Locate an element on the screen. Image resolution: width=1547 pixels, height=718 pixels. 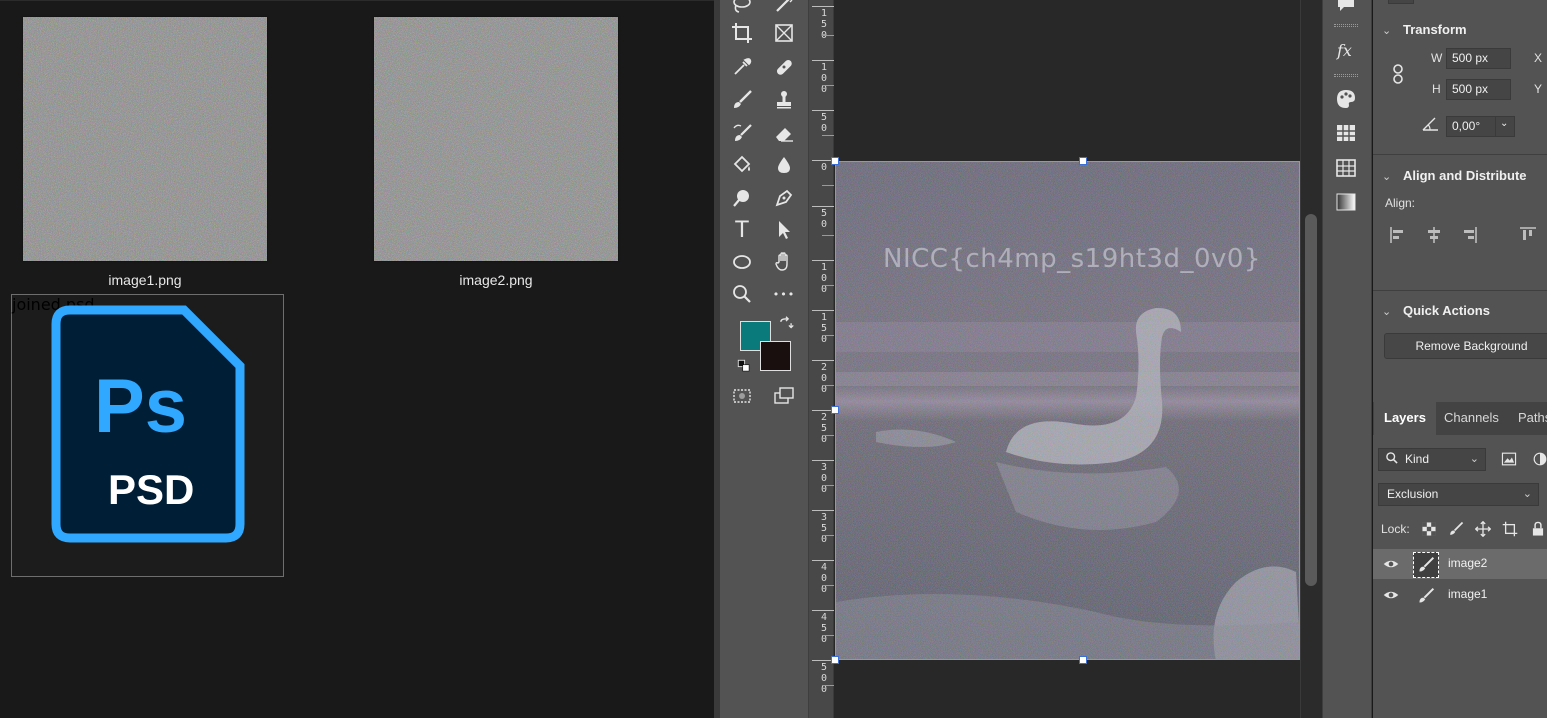
file-name-label: image2.png is located at coordinates (496, 280).